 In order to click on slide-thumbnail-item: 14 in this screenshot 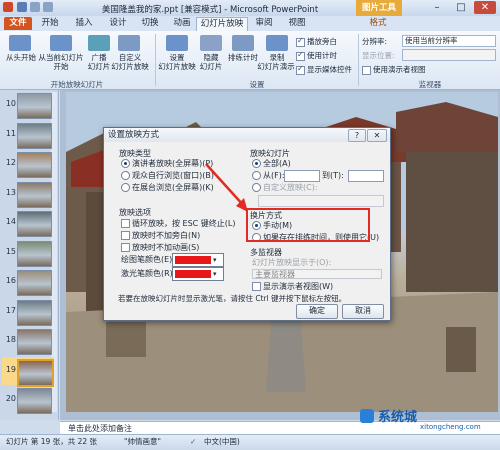, I will do `click(28, 223)`.